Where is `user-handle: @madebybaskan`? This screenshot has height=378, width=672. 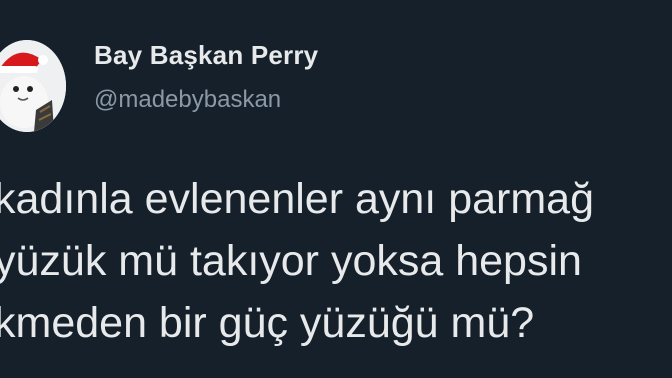 user-handle: @madebybaskan is located at coordinates (187, 100).